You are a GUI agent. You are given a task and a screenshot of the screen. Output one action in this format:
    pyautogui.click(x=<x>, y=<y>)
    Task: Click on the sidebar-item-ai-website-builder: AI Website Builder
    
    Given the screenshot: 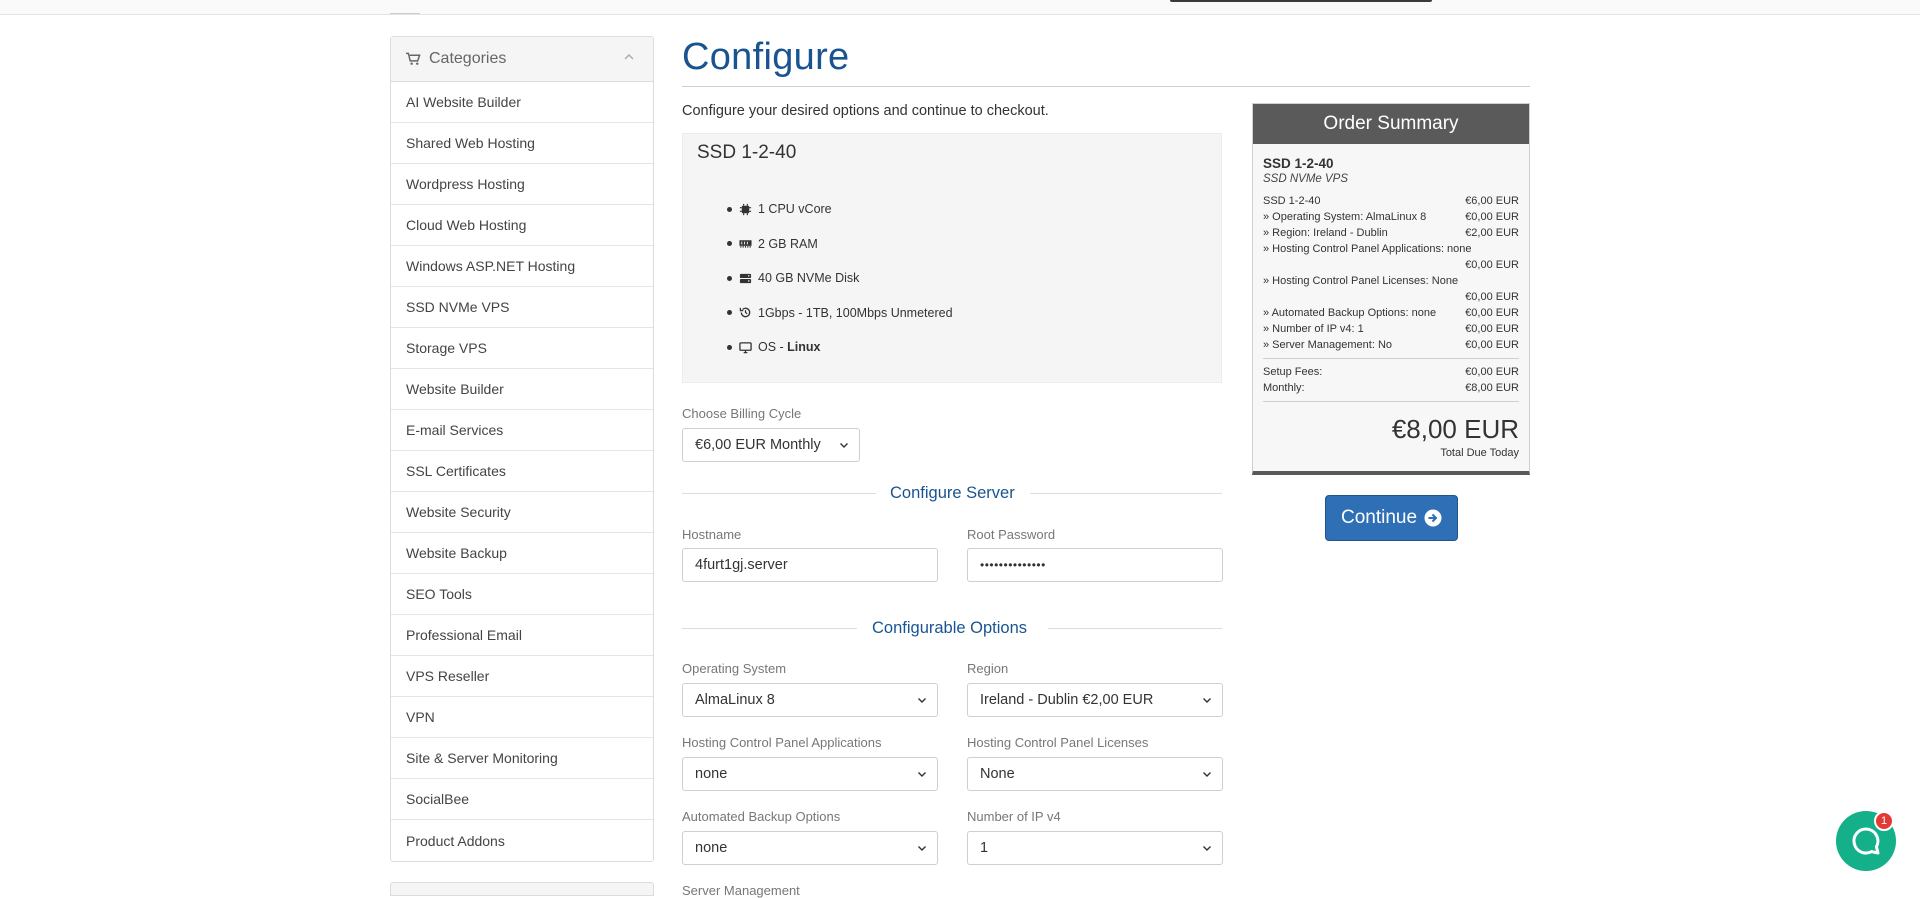 What is the action you would take?
    pyautogui.click(x=522, y=102)
    